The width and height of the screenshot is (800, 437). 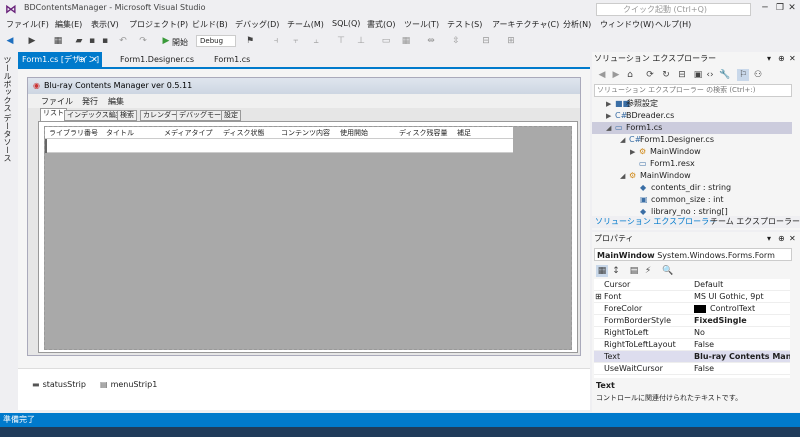 I want to click on property-row: UseWaitCursor False, so click(x=692, y=369).